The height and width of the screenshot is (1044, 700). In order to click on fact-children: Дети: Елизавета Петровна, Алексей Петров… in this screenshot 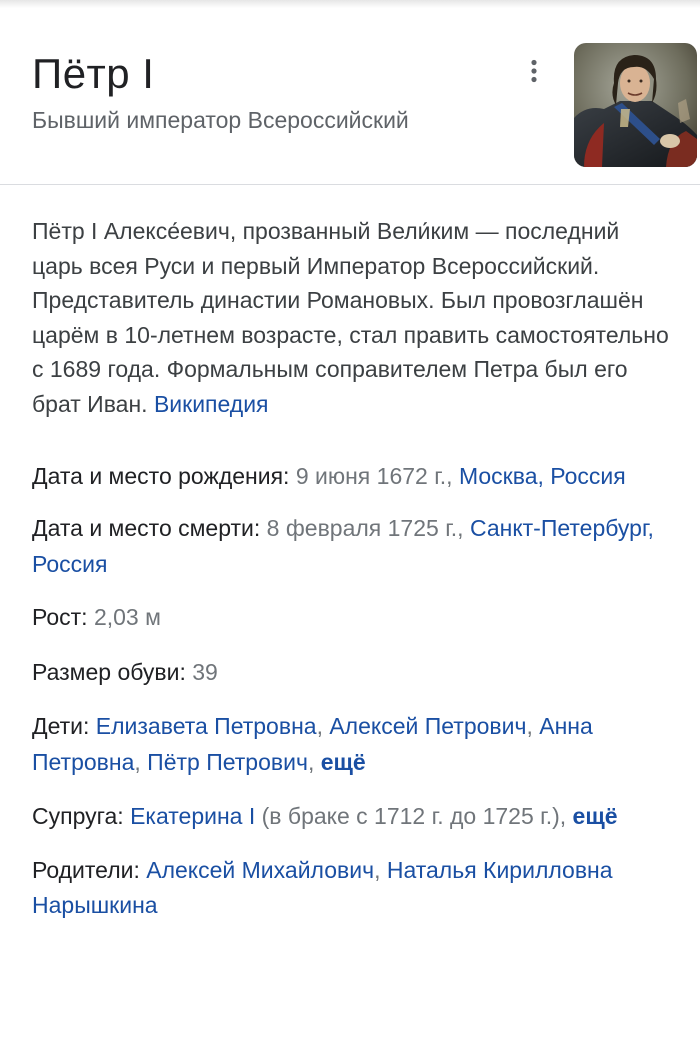, I will do `click(352, 744)`.